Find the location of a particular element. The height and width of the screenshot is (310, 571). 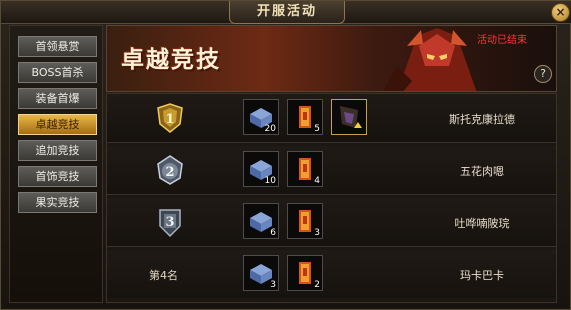

ranking-row: 2 10 4 五花肉嗯 is located at coordinates (331, 170).